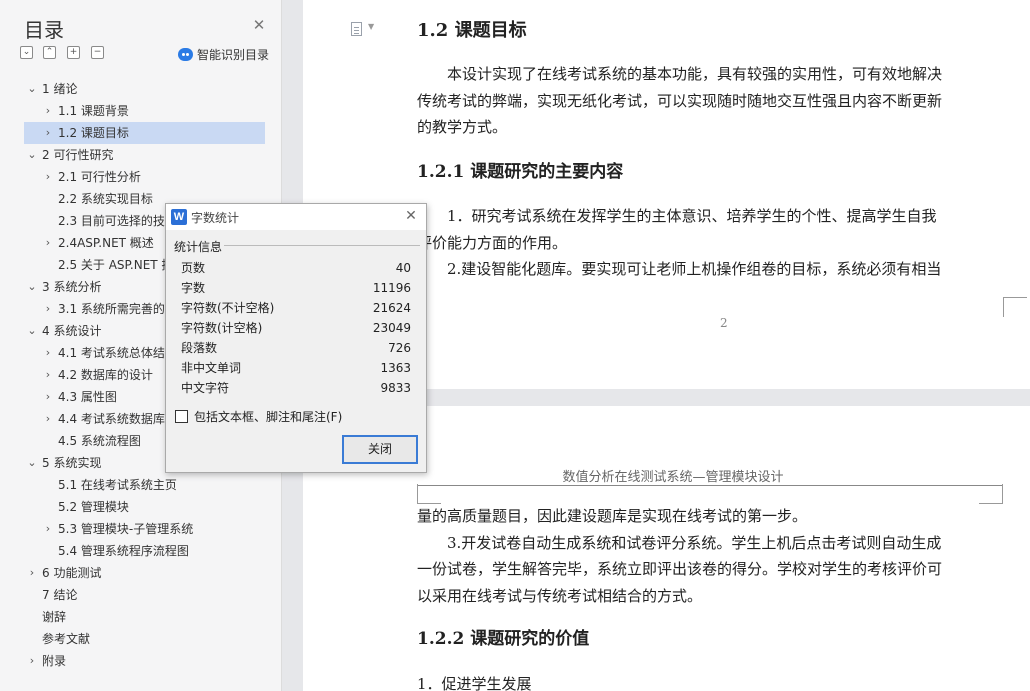 This screenshot has width=1030, height=691. Describe the element at coordinates (205, 388) in the screenshot. I see `stat-label: 中文字符` at that location.